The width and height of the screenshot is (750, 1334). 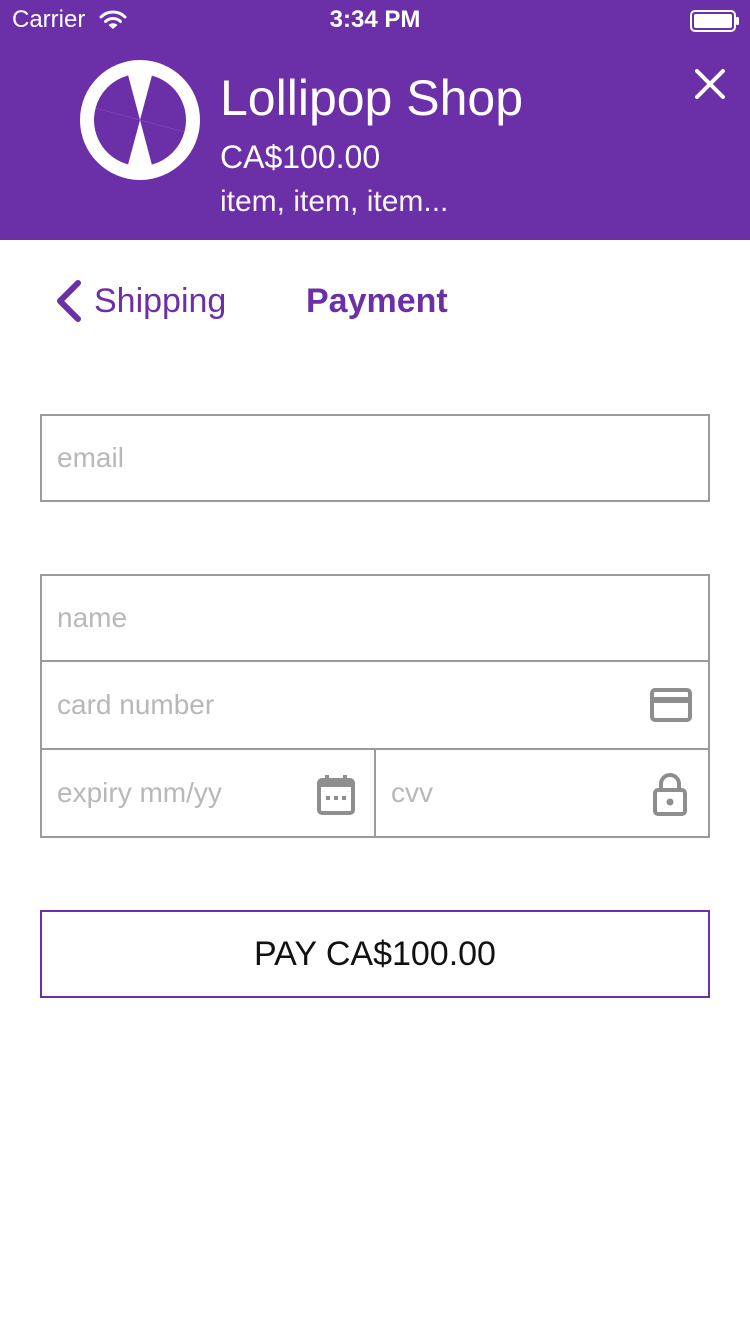 I want to click on email-field, so click(x=375, y=458).